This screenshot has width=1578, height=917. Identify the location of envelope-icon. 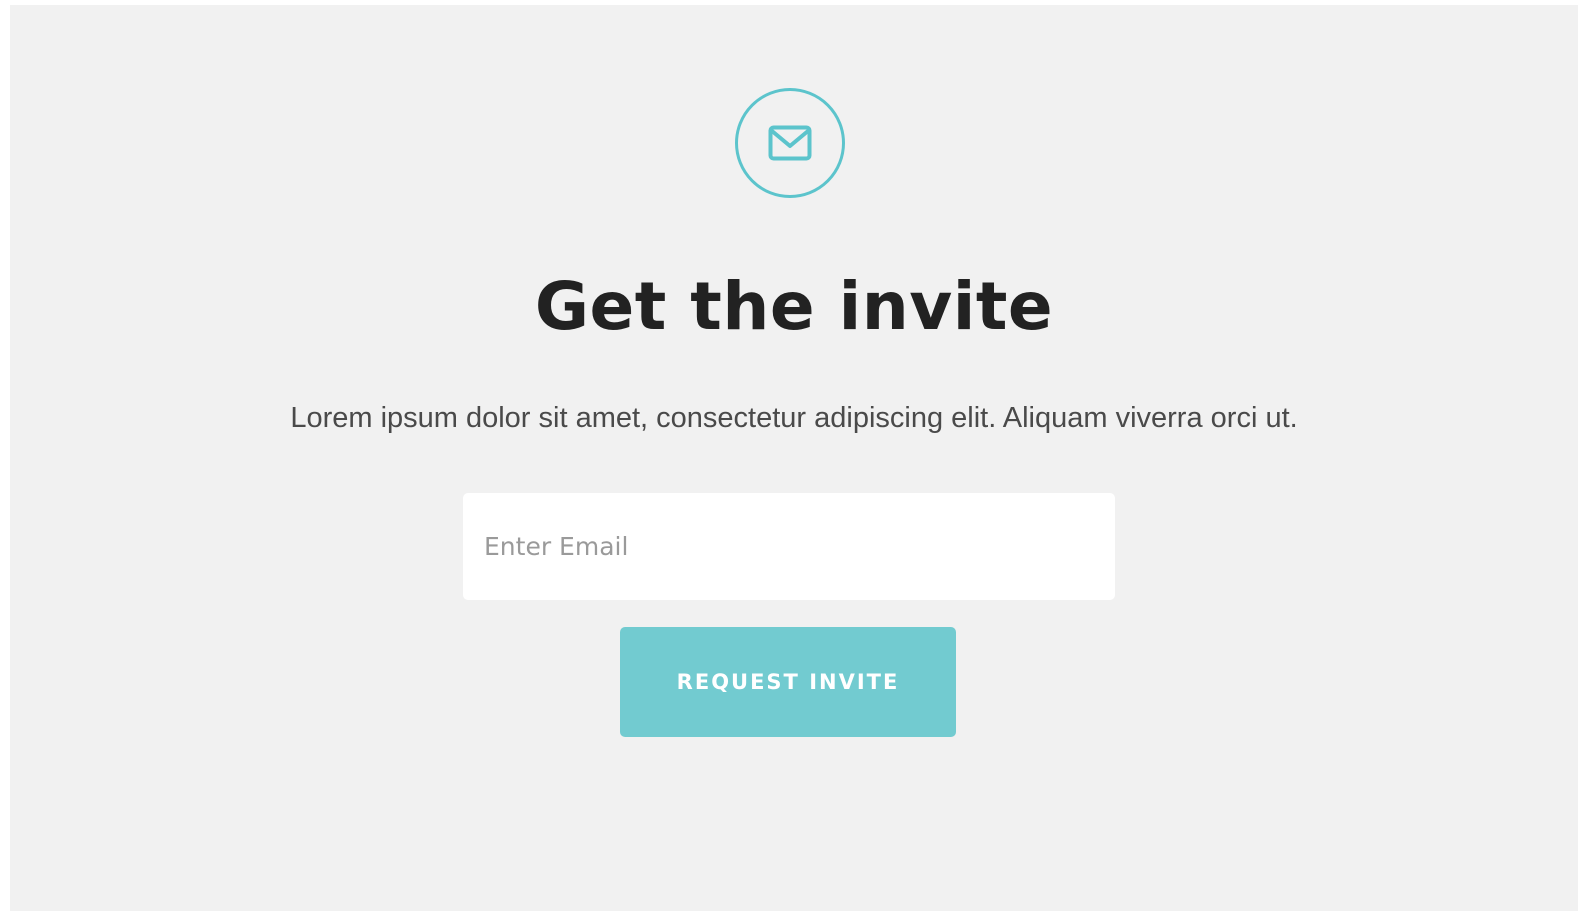
(790, 143).